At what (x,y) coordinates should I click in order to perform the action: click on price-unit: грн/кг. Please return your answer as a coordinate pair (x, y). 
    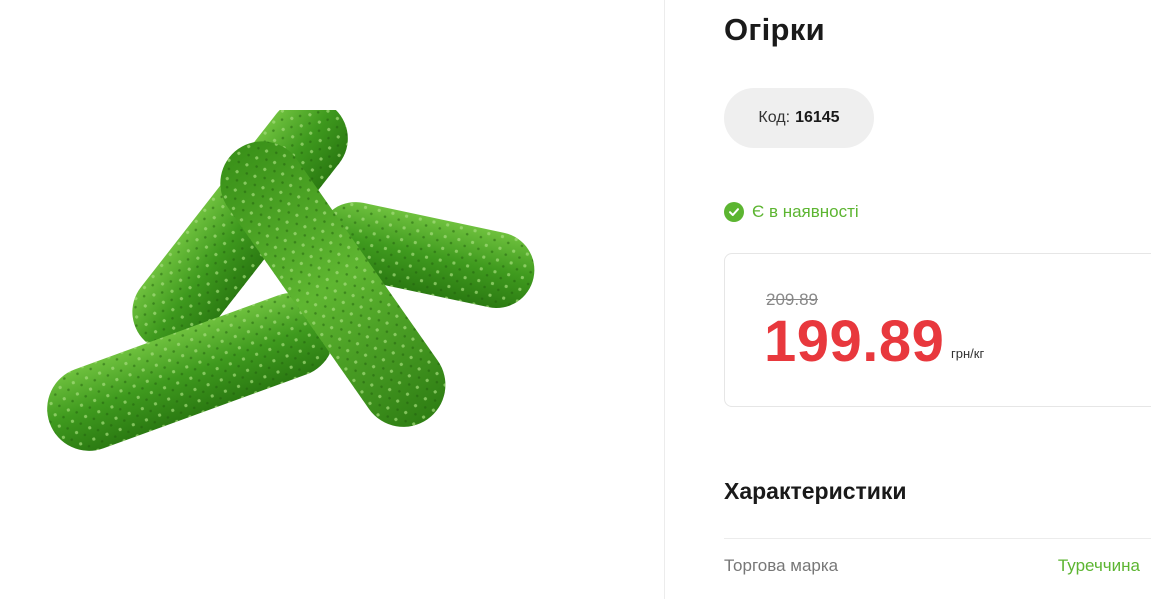
    Looking at the image, I should click on (968, 353).